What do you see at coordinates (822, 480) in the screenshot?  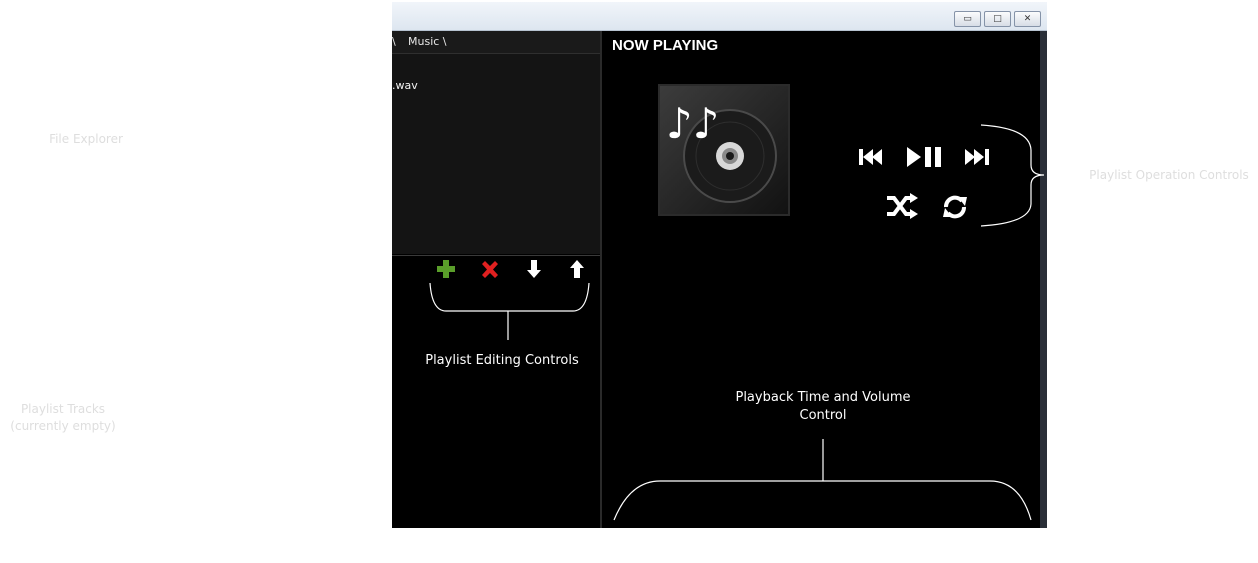 I see `playback-time-bracket` at bounding box center [822, 480].